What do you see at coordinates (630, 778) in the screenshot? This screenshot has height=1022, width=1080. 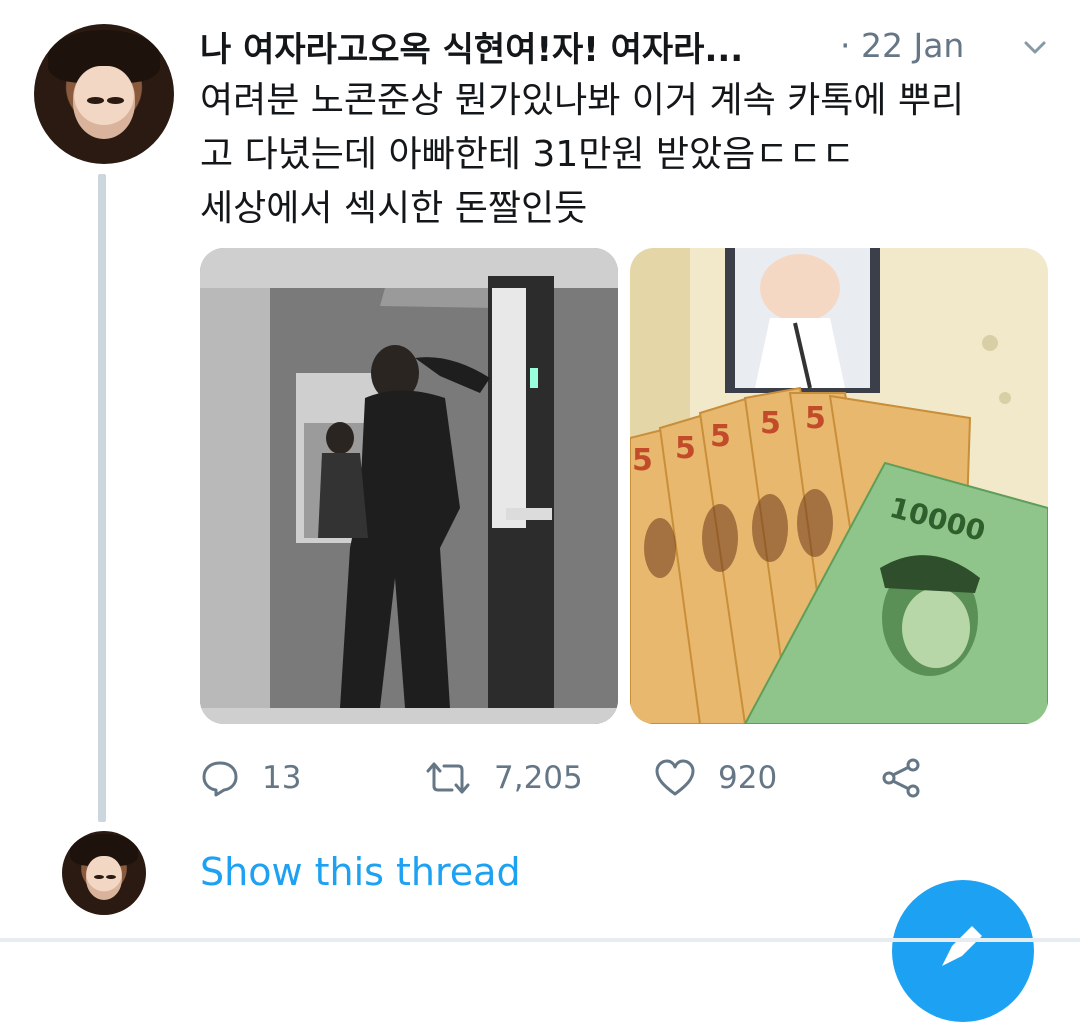 I see `tweet-actions: 13 7,205 920` at bounding box center [630, 778].